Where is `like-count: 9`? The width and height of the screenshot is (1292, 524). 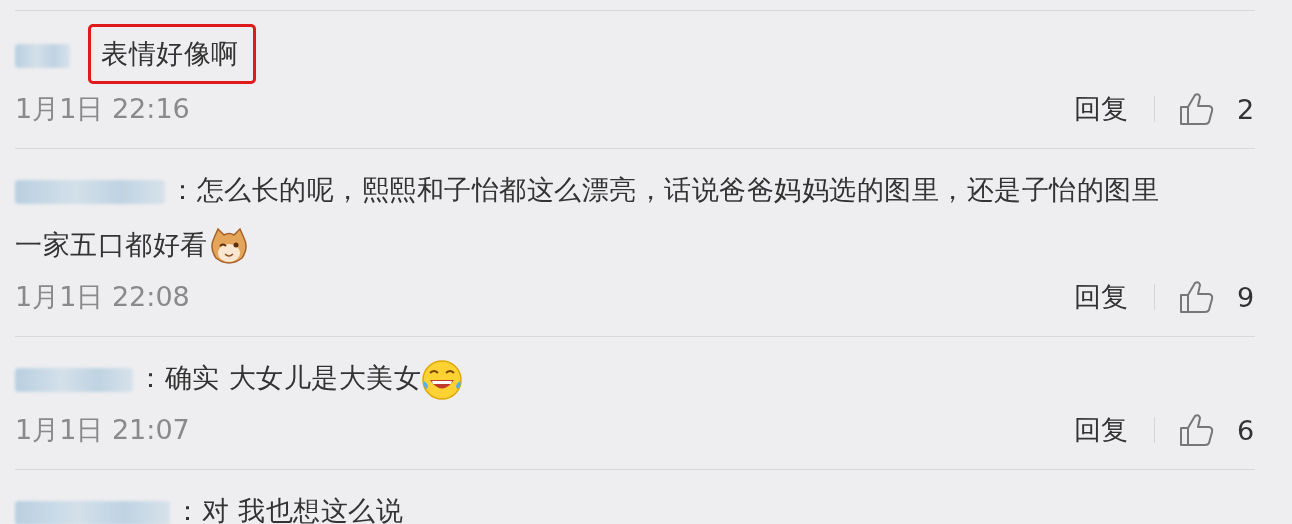
like-count: 9 is located at coordinates (1246, 297).